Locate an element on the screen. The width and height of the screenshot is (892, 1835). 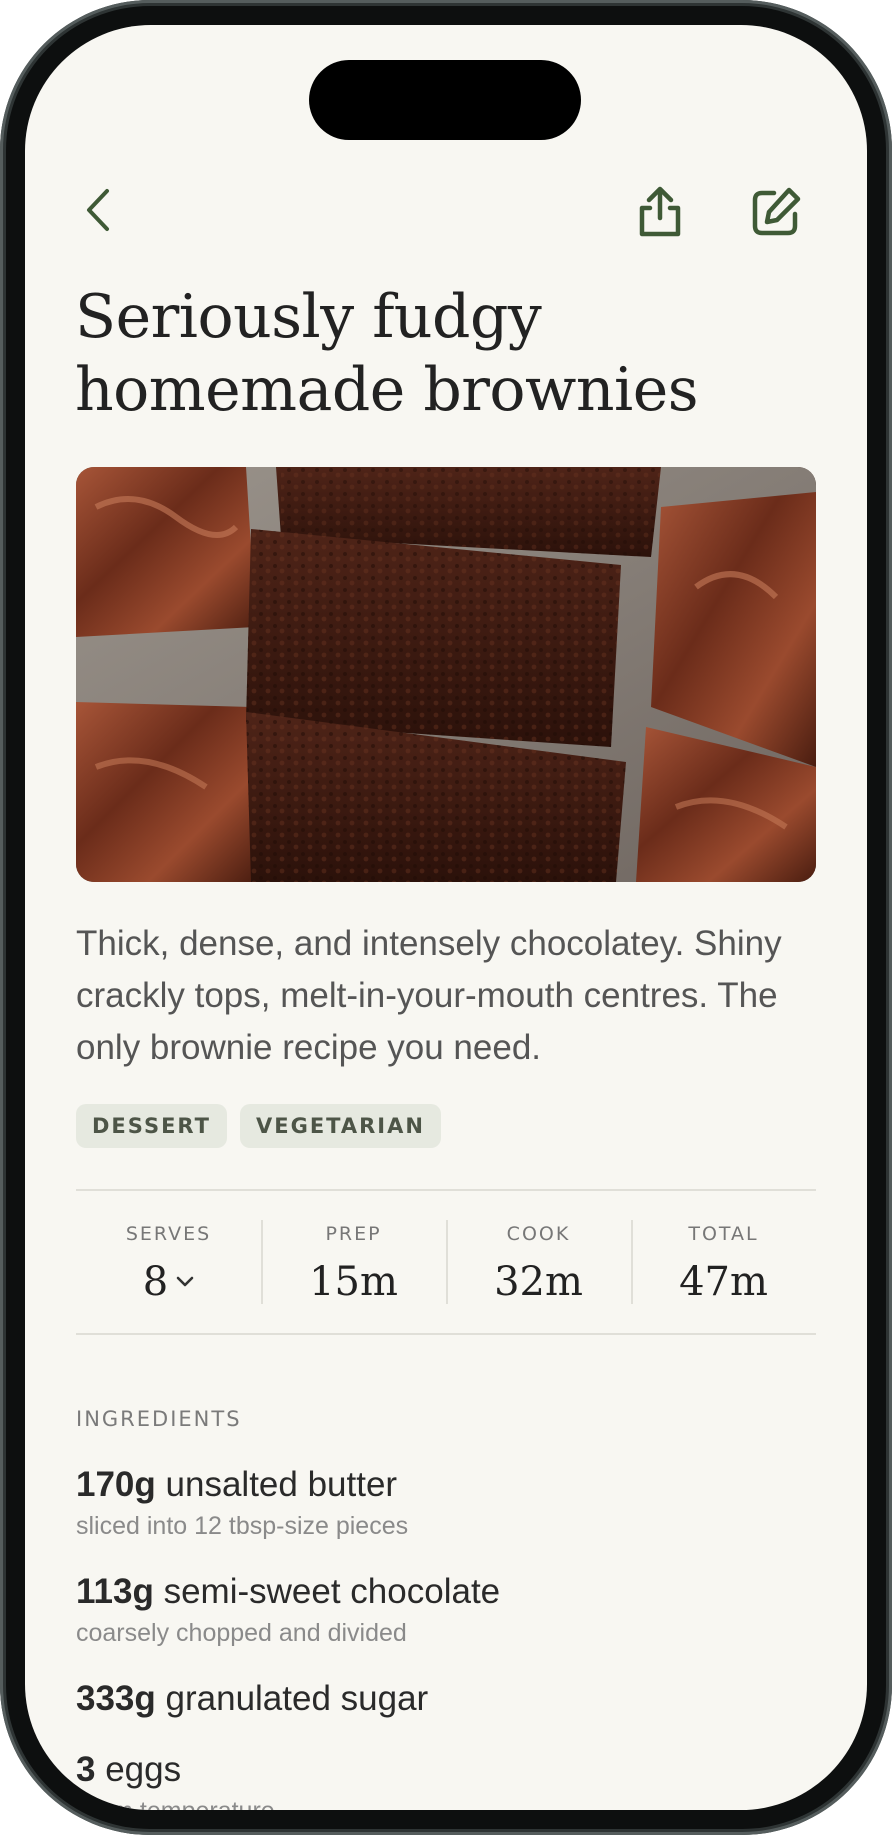
edit-icon is located at coordinates (776, 211).